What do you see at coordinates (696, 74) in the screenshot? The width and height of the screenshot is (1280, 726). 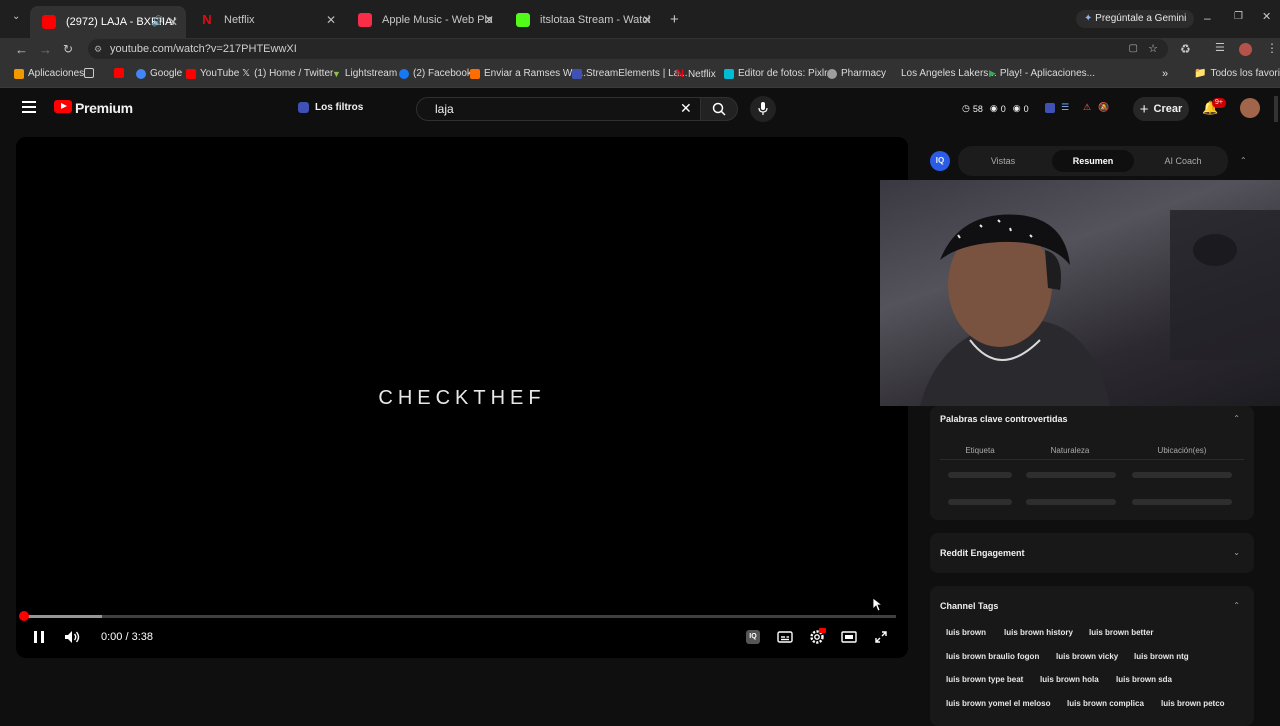 I see `bookmark-netflix: N Netflix` at bounding box center [696, 74].